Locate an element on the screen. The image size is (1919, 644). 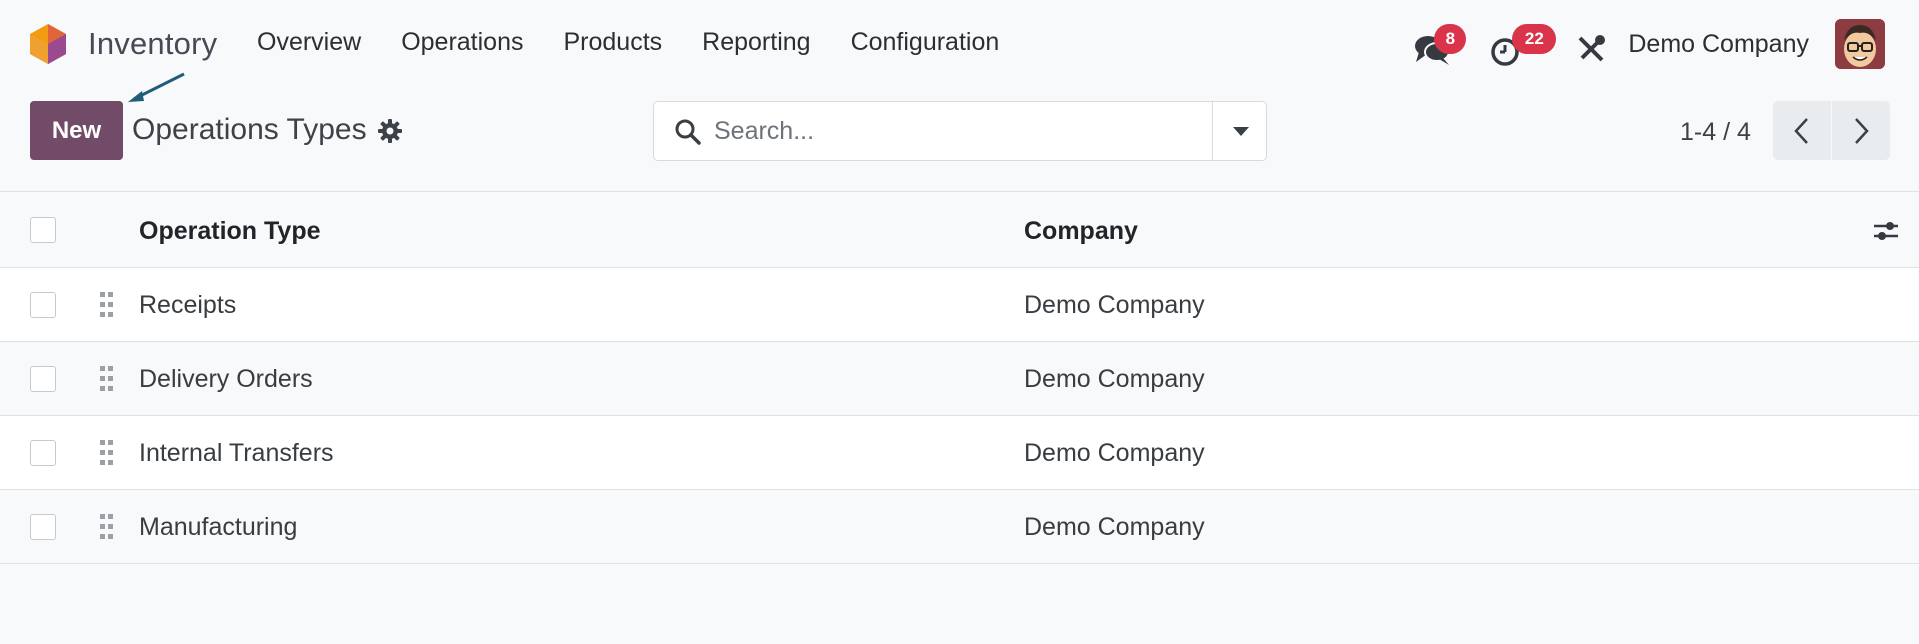
new-button: New is located at coordinates (76, 130).